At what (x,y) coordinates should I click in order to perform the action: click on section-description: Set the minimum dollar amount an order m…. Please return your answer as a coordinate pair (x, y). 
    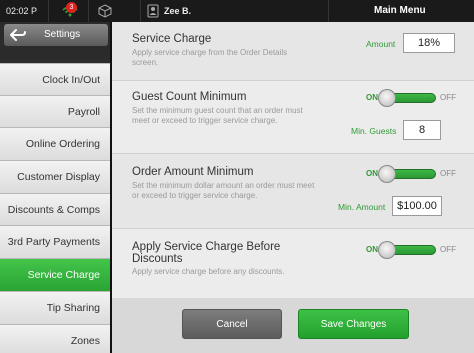
    Looking at the image, I should click on (223, 190).